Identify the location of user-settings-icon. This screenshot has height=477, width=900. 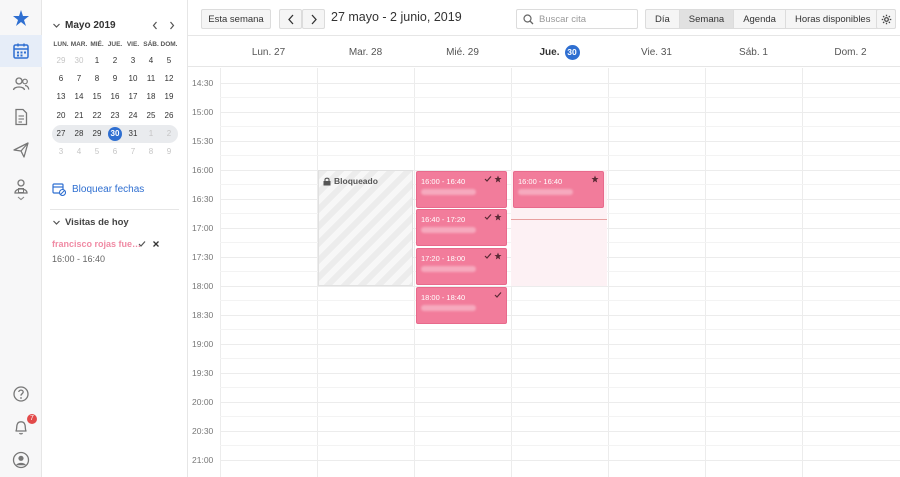
(21, 190).